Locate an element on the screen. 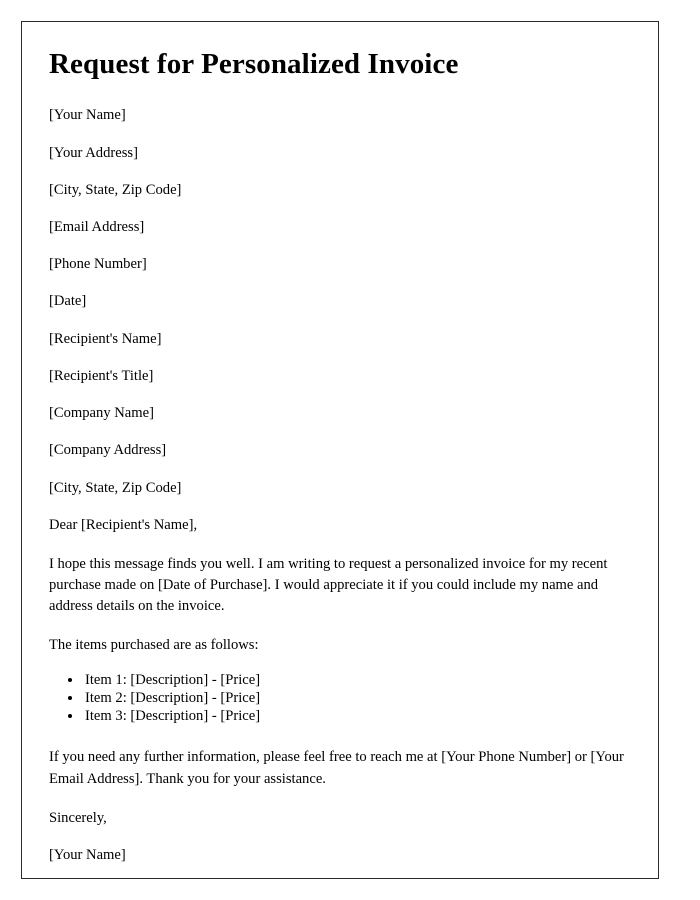  list-item: Item 2: [Description] - [Price] is located at coordinates (357, 698).